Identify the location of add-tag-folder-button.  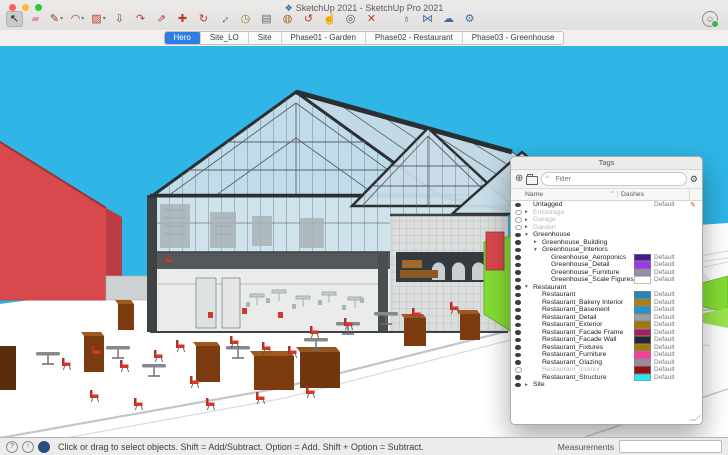
(532, 179).